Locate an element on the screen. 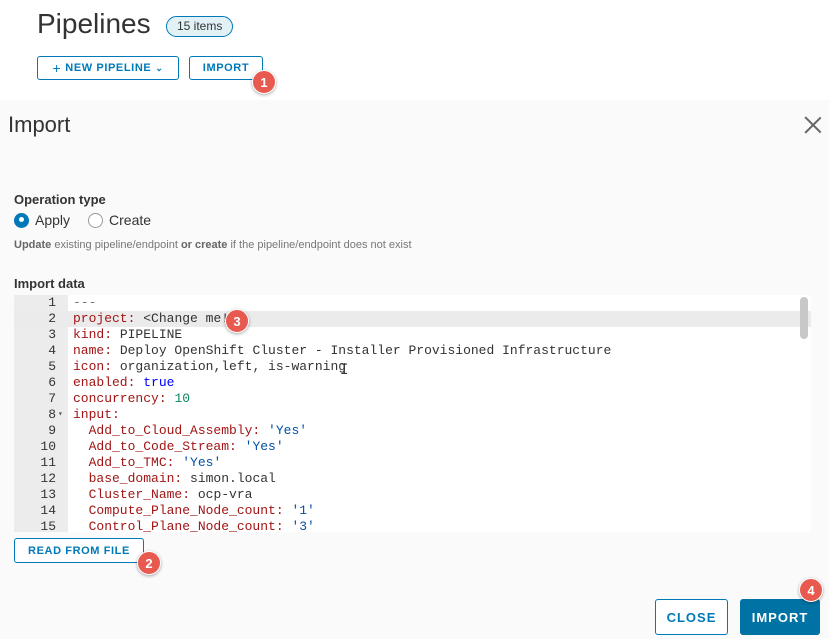 The image size is (829, 639). yaml-value: '3' is located at coordinates (303, 525).